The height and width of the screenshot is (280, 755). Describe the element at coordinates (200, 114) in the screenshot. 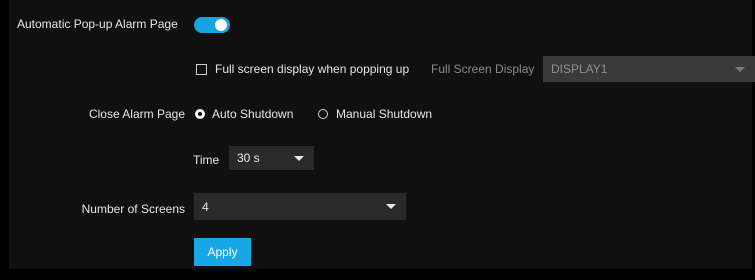

I see `radio-auto-shutdown` at that location.